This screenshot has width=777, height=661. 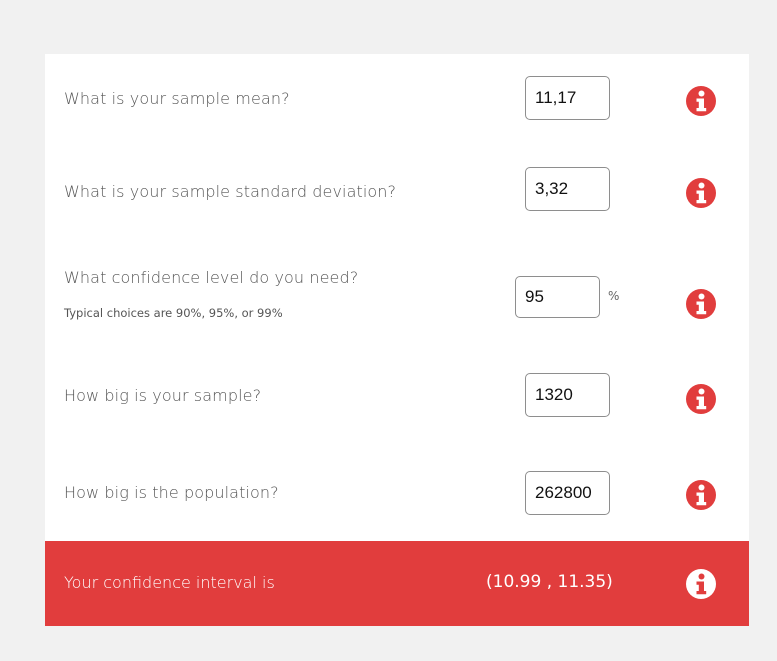 I want to click on population-size-input: 262800, so click(x=567, y=493).